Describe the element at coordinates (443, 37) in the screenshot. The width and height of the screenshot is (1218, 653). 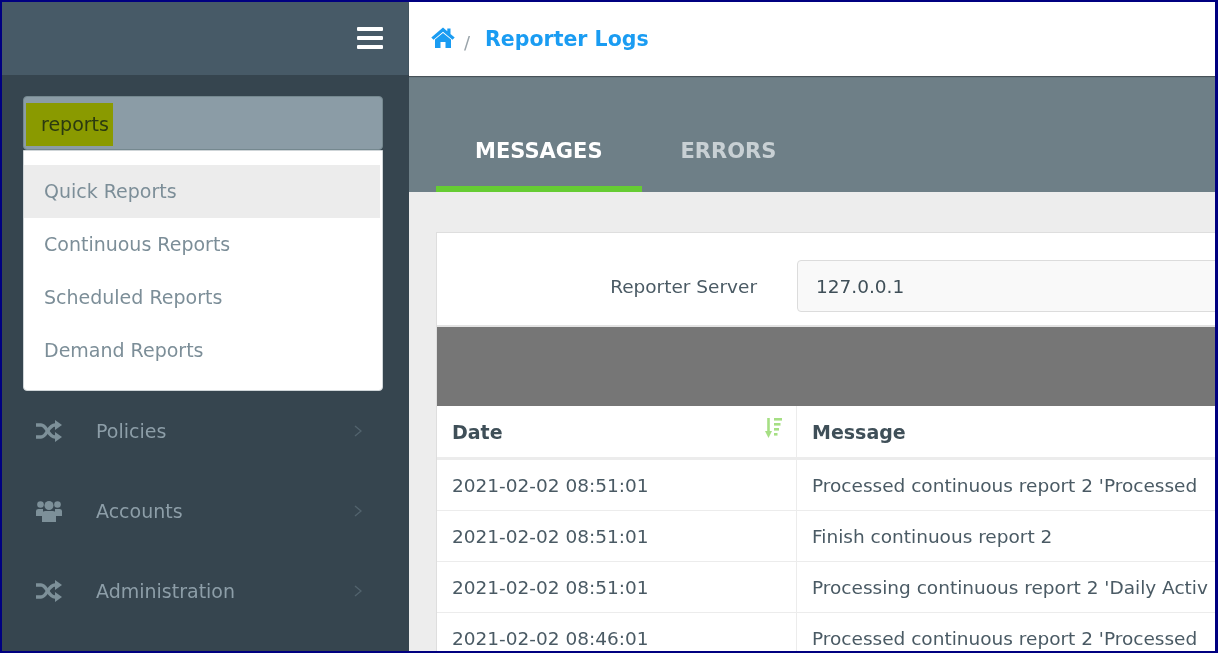
I see `home-icon` at that location.